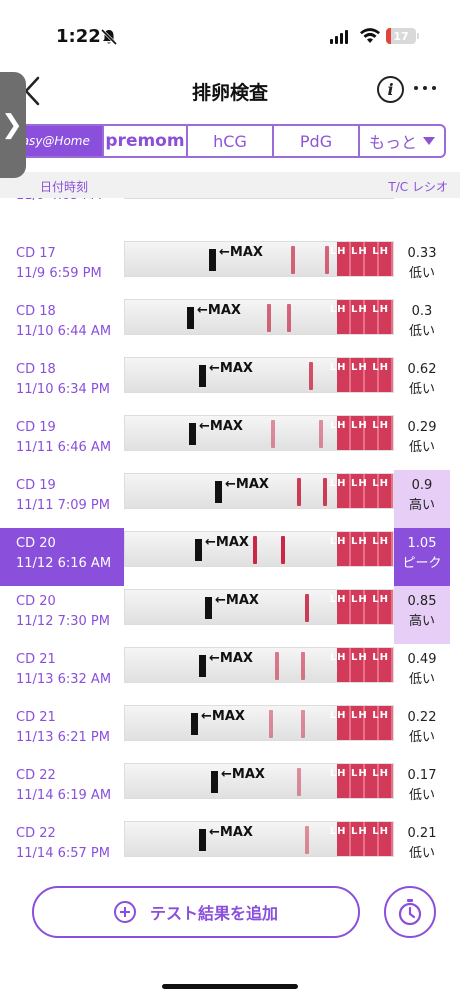 This screenshot has width=460, height=1000. Describe the element at coordinates (403, 141) in the screenshot. I see `tab-more-dropdown: もっと` at that location.